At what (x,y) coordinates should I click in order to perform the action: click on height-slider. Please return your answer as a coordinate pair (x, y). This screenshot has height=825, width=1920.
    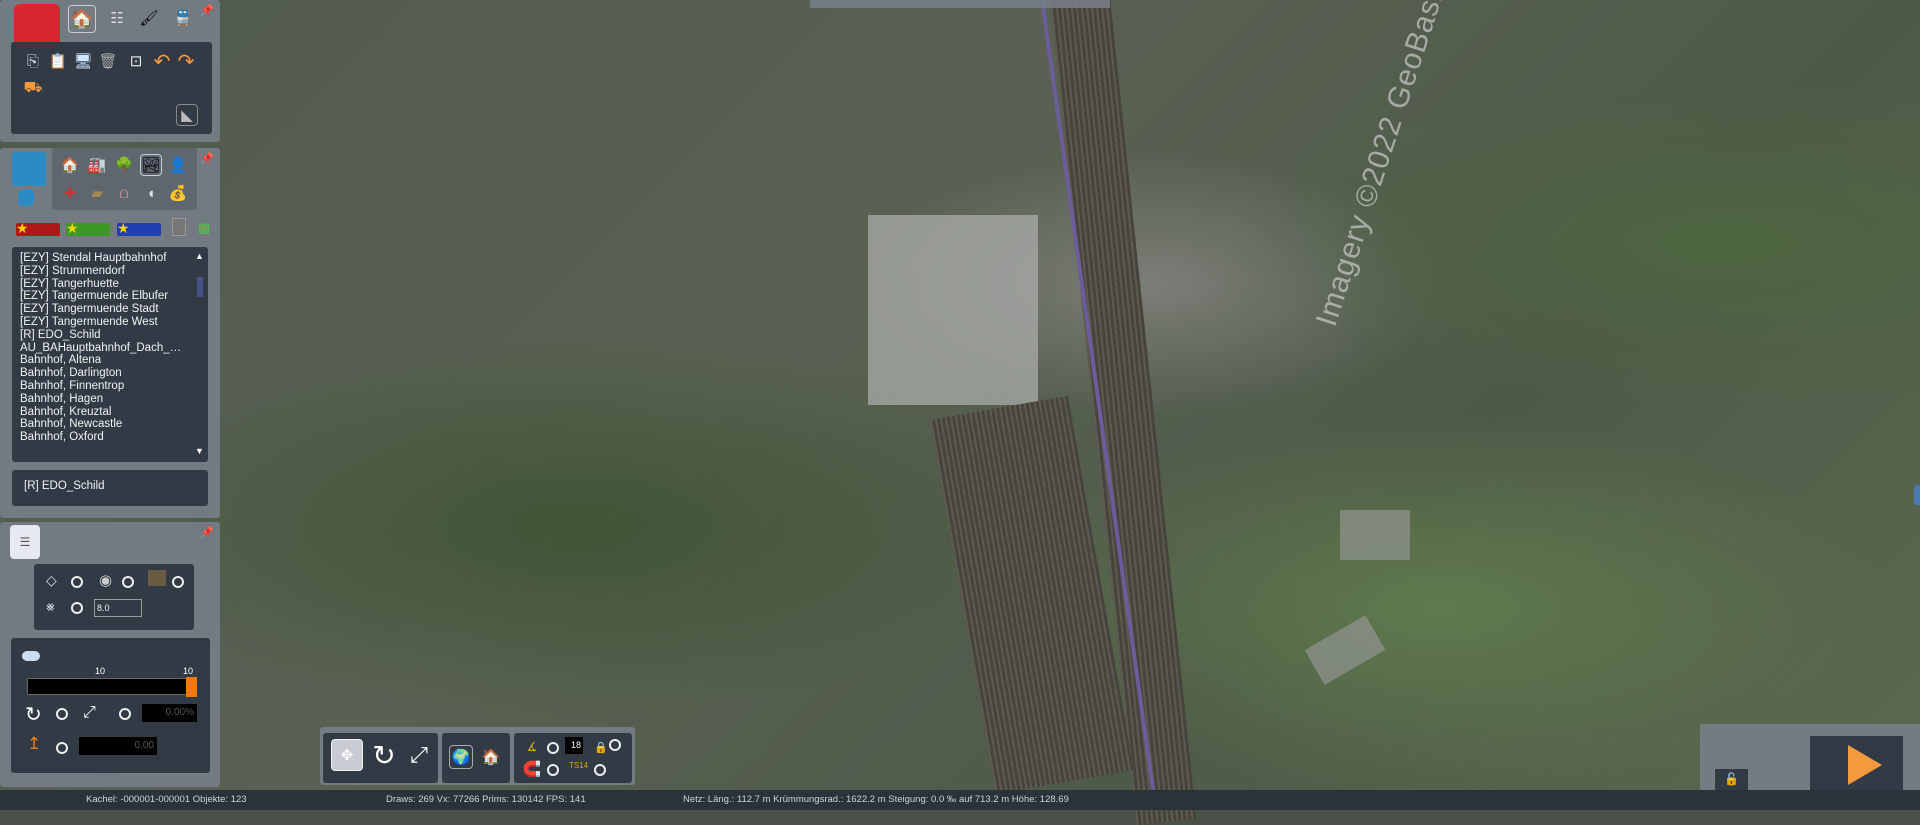
    Looking at the image, I should click on (112, 687).